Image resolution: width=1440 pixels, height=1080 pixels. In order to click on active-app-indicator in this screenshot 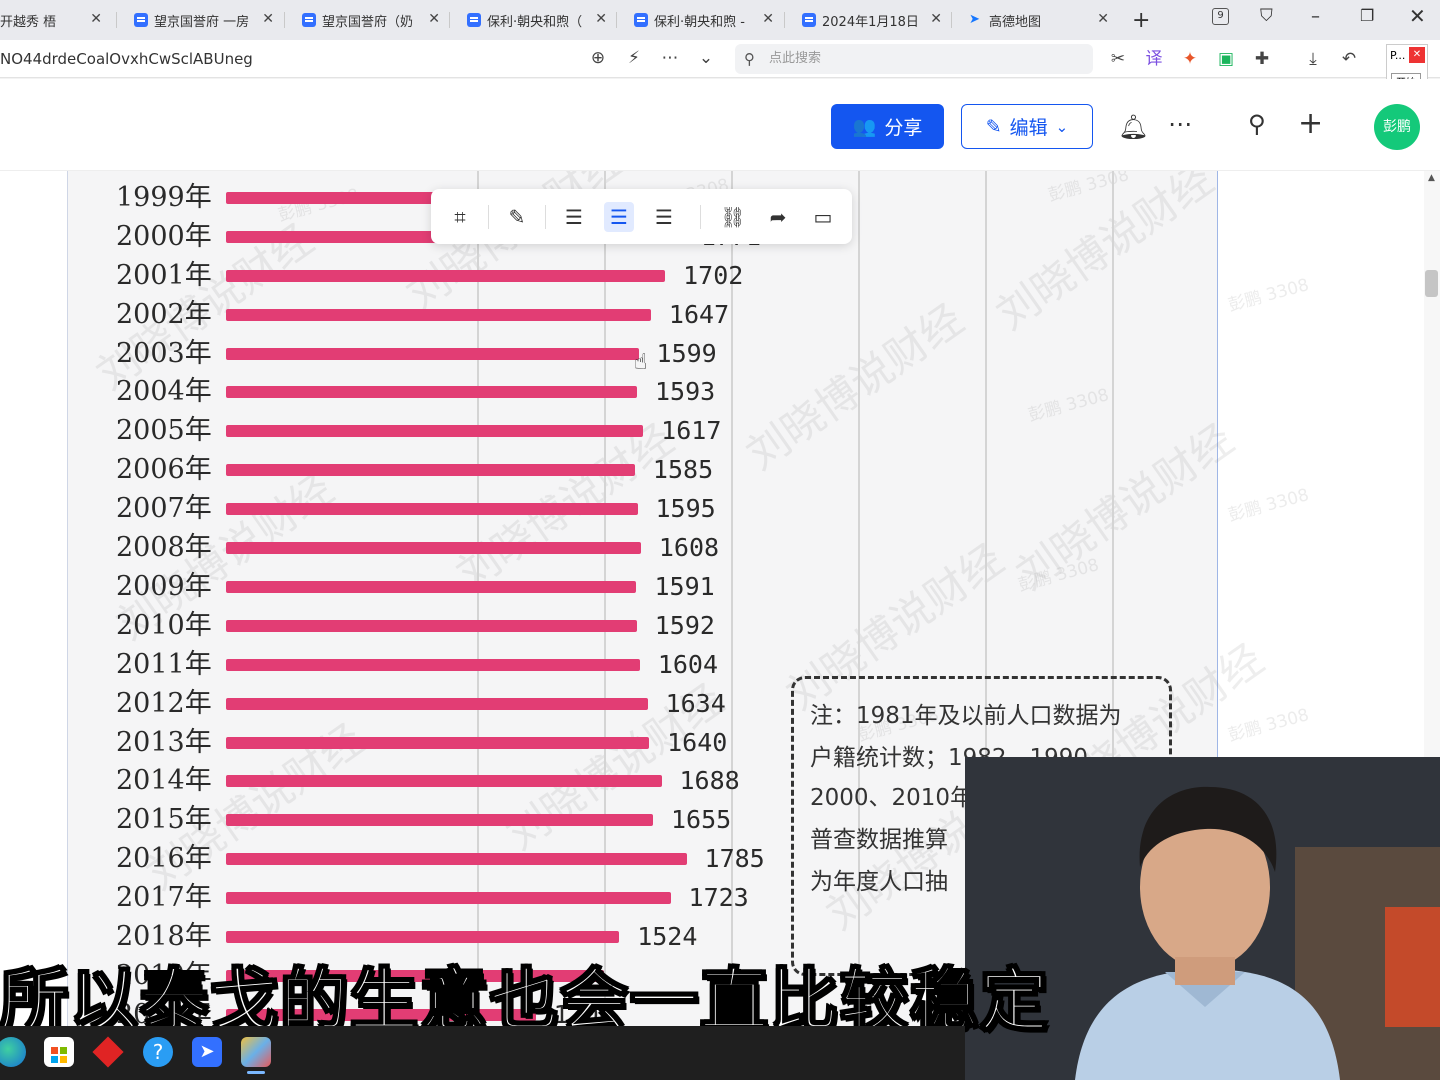, I will do `click(256, 1072)`.